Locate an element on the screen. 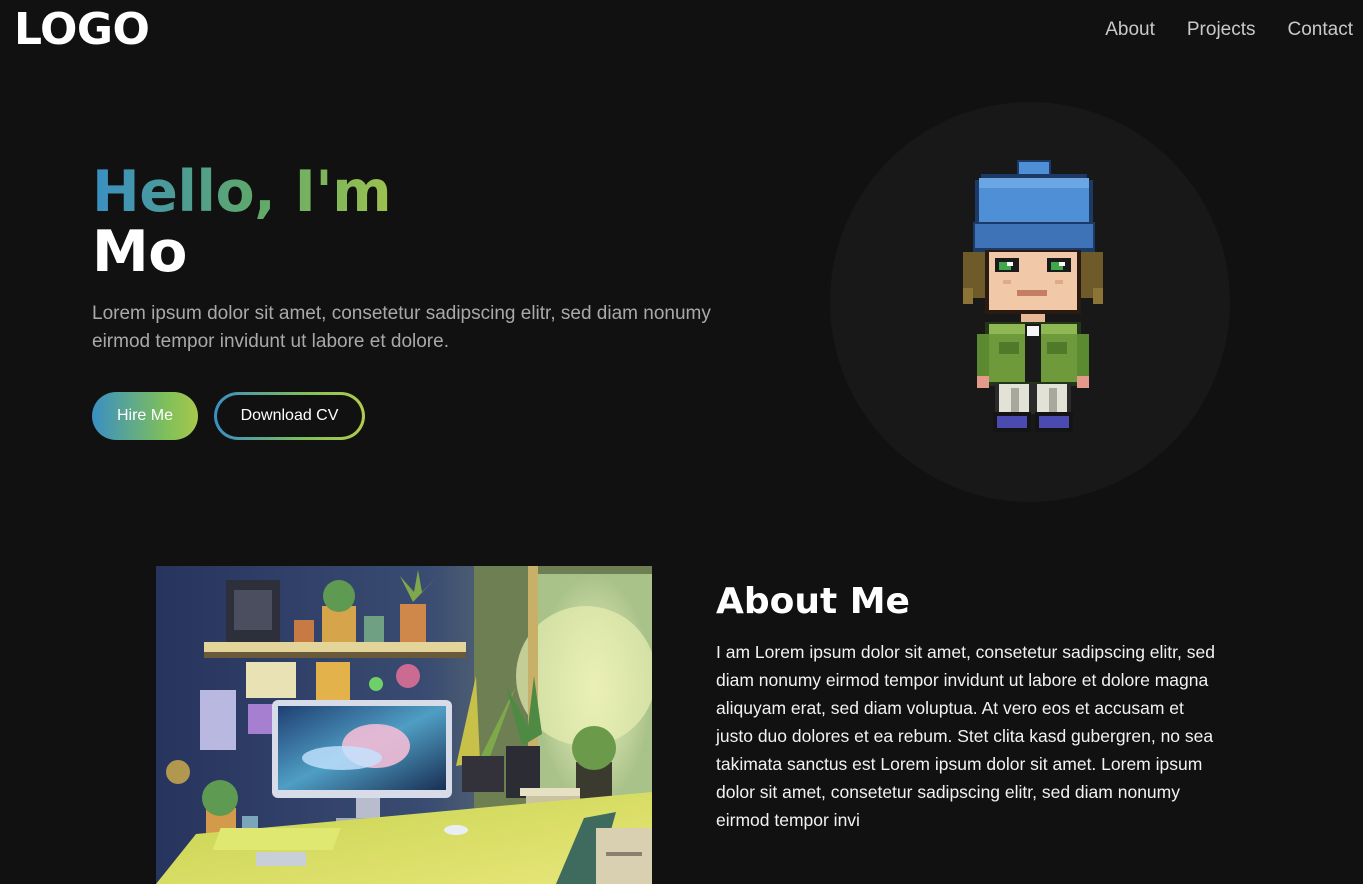 Image resolution: width=1363 pixels, height=884 pixels. hire-me-button: Hire Me is located at coordinates (145, 416).